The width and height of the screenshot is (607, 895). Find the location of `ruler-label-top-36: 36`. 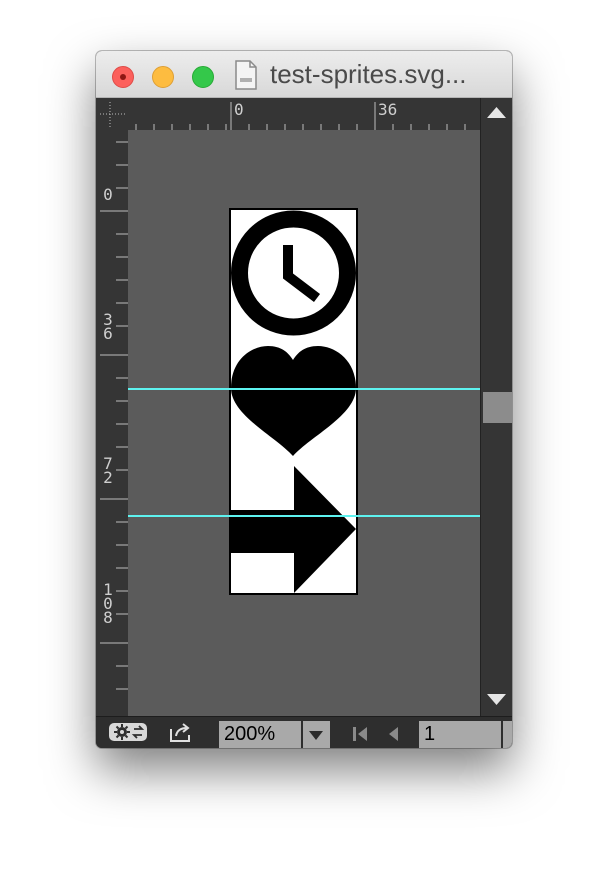

ruler-label-top-36: 36 is located at coordinates (388, 109).